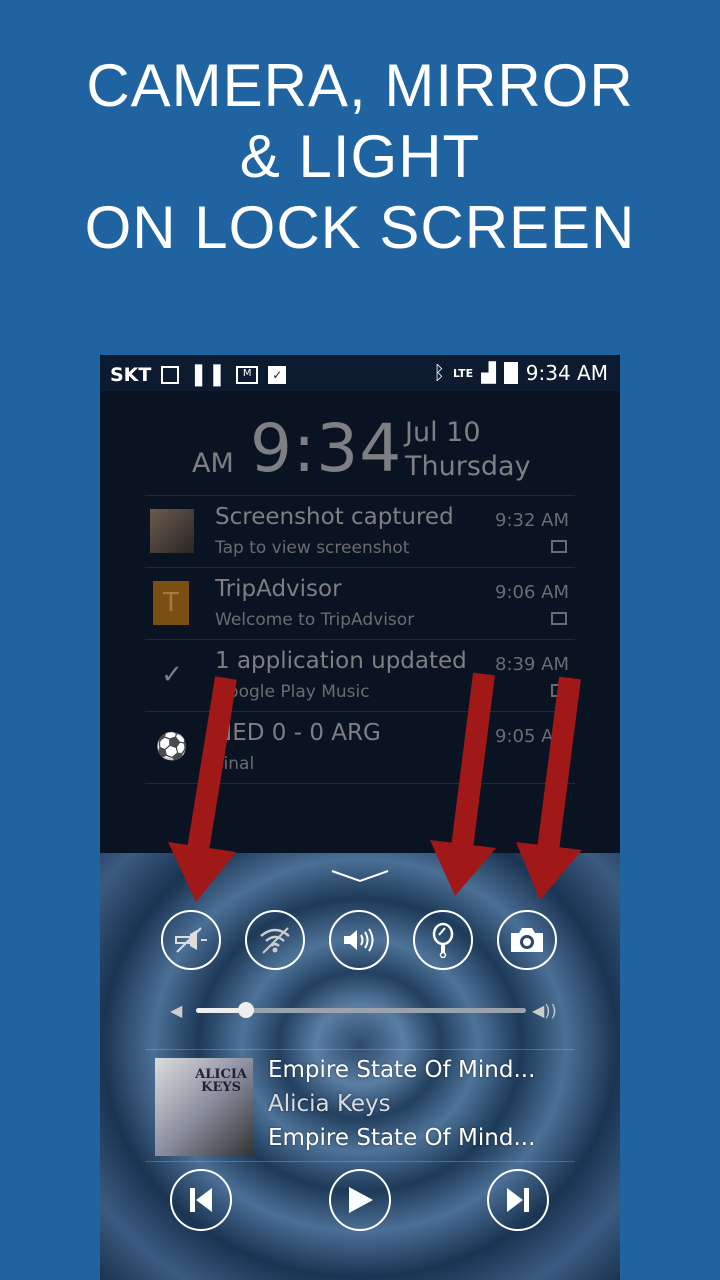 Image resolution: width=720 pixels, height=1280 pixels. Describe the element at coordinates (172, 747) in the screenshot. I see `soccer-ball-icon: ⚽` at that location.